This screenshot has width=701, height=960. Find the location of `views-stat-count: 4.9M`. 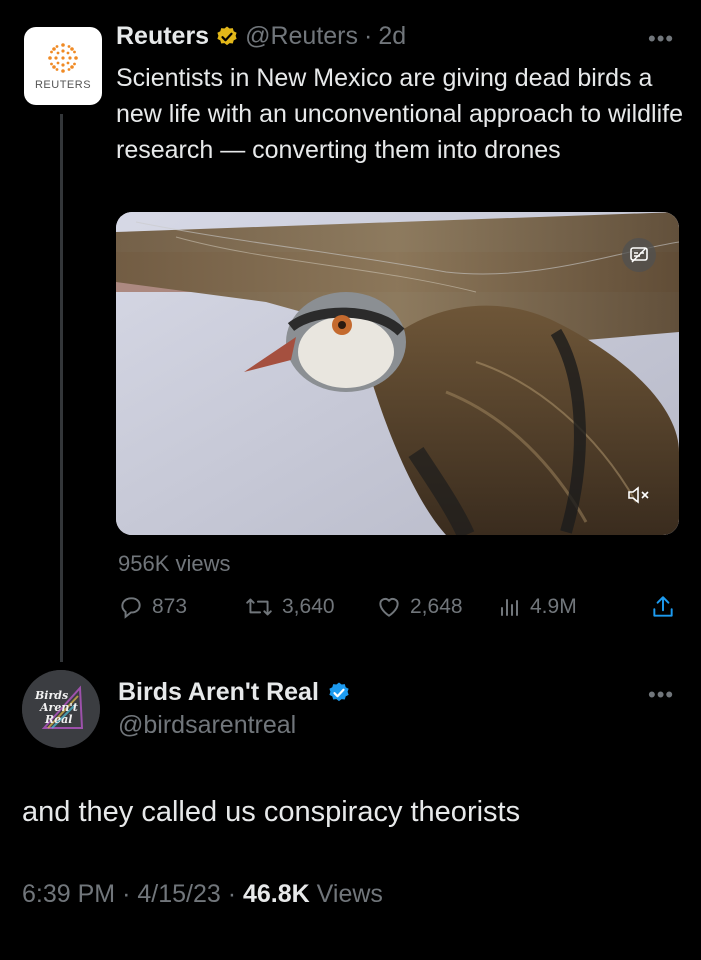

views-stat-count: 4.9M is located at coordinates (553, 606).